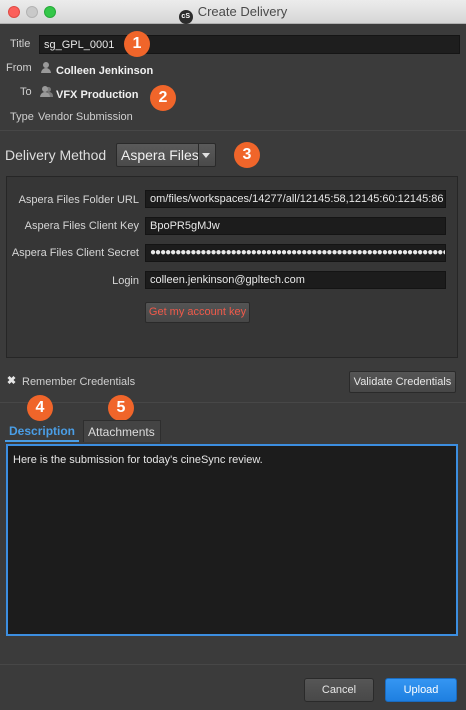  I want to click on callout-badge-2: 2, so click(163, 98).